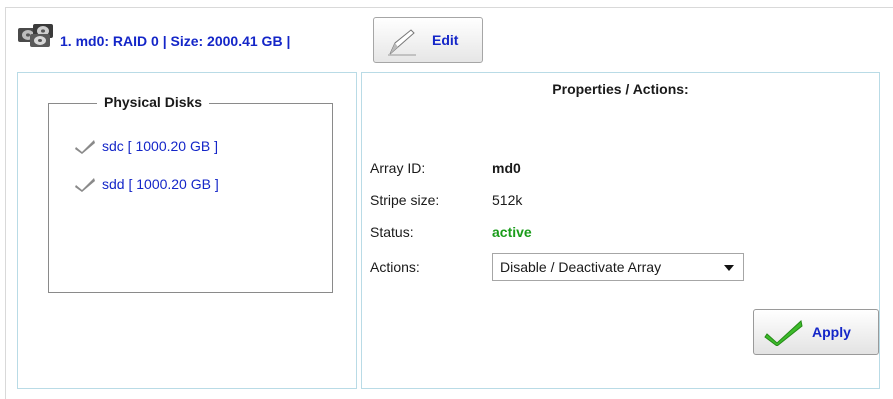 This screenshot has width=893, height=399. I want to click on raid-array-title: 1. md0: RAID 0 | Size: 2000.41 GB |, so click(175, 41).